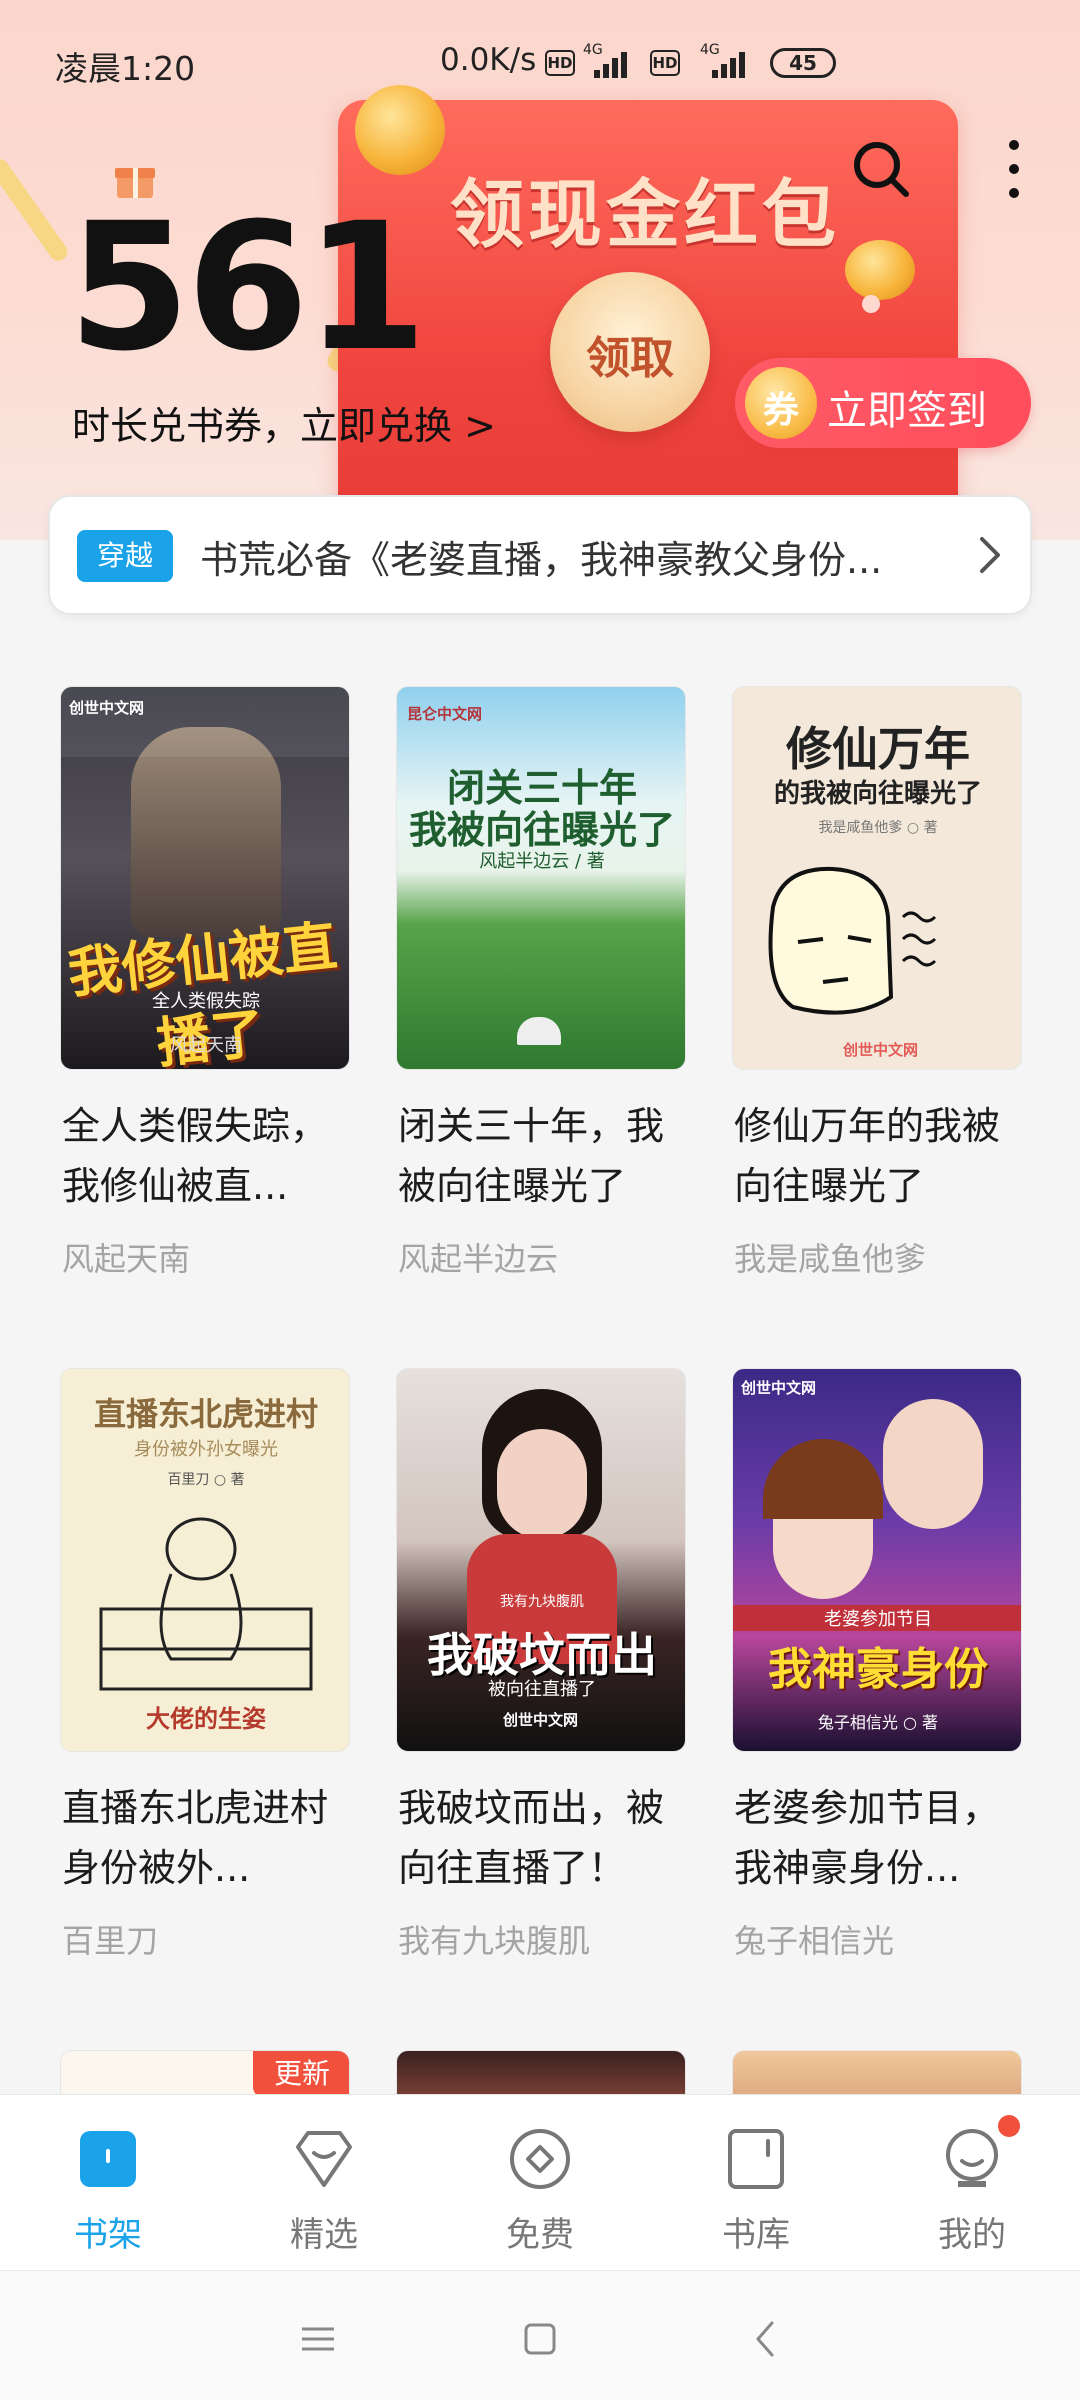  I want to click on home-icon, so click(540, 2339).